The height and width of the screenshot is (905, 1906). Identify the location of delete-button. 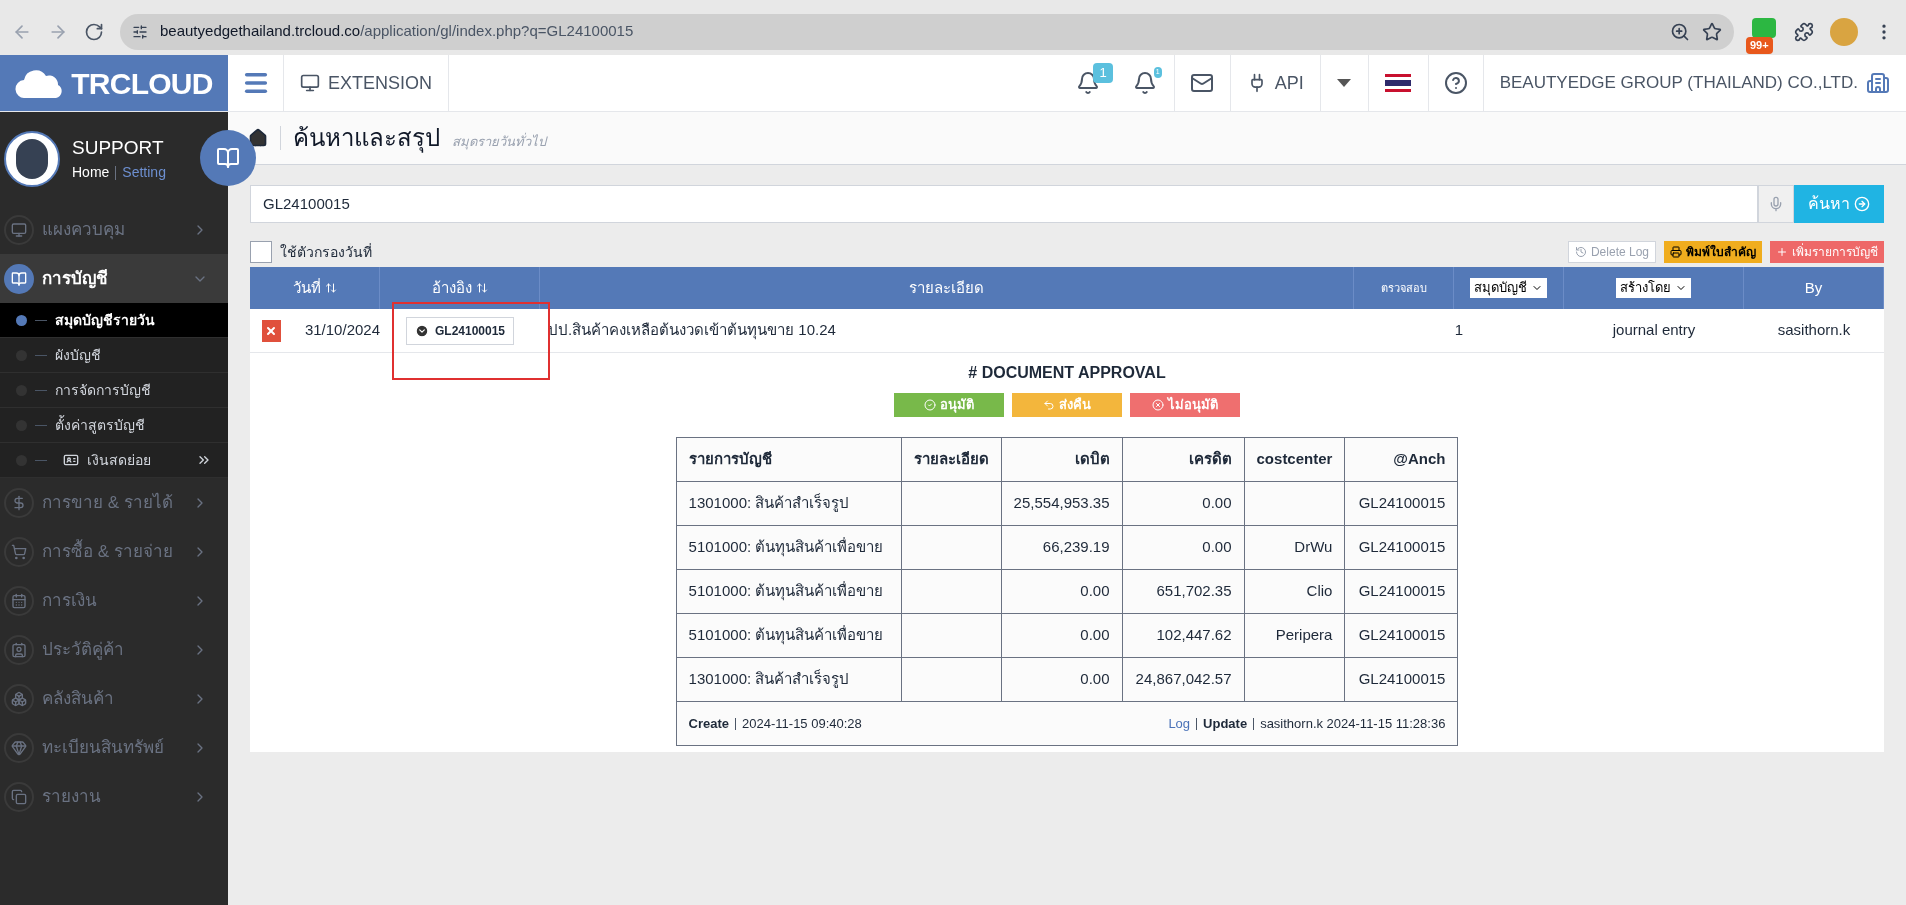
(271, 330).